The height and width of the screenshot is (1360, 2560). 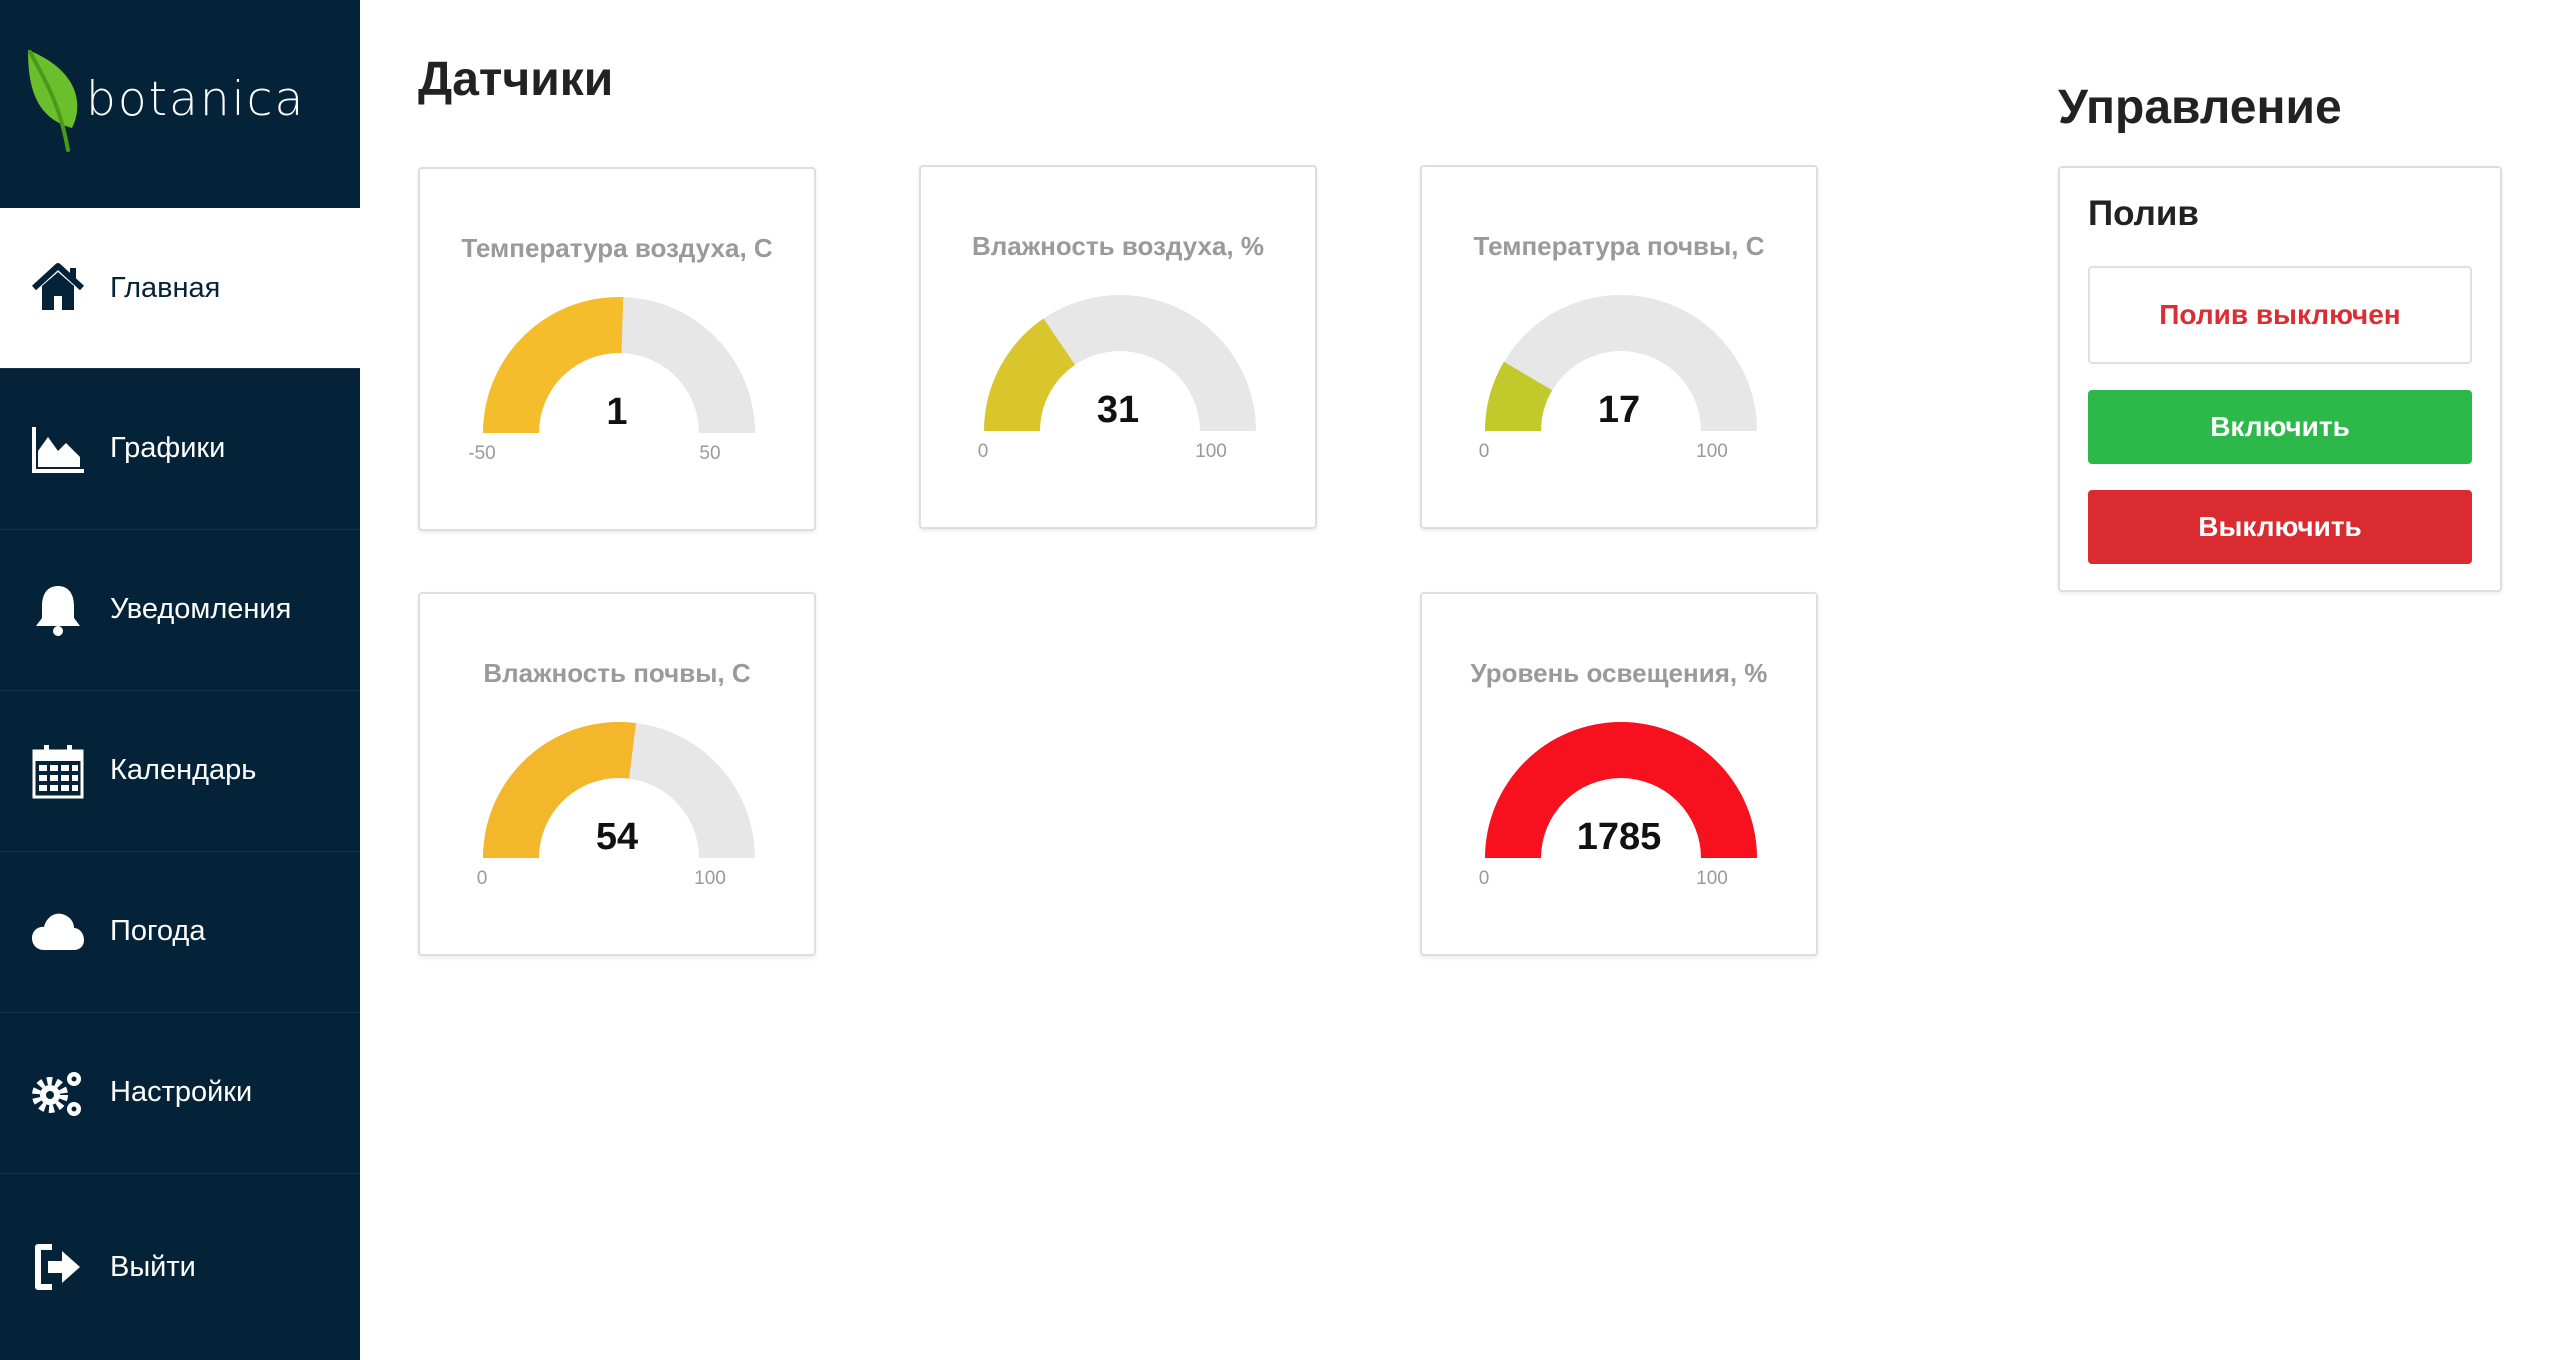 I want to click on gauge-card: Влажность воздуха, % 31 0 100, so click(x=1118, y=347).